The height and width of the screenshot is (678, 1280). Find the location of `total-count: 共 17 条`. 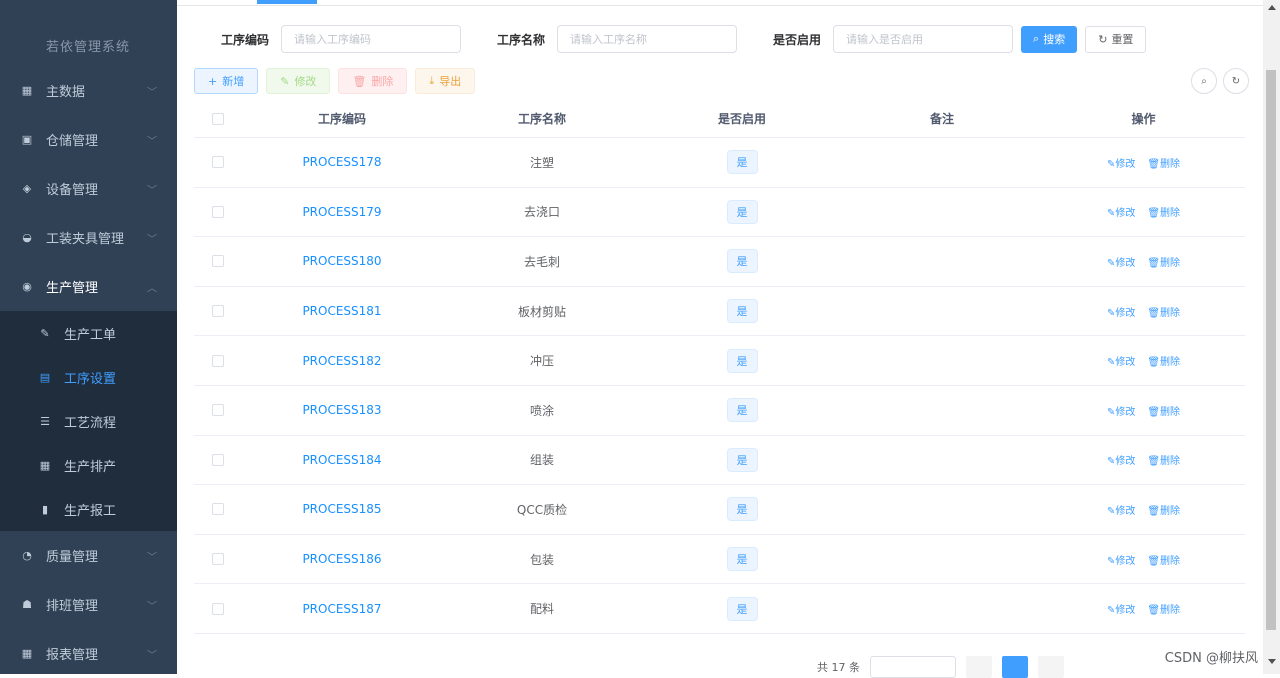

total-count: 共 17 条 is located at coordinates (838, 667).